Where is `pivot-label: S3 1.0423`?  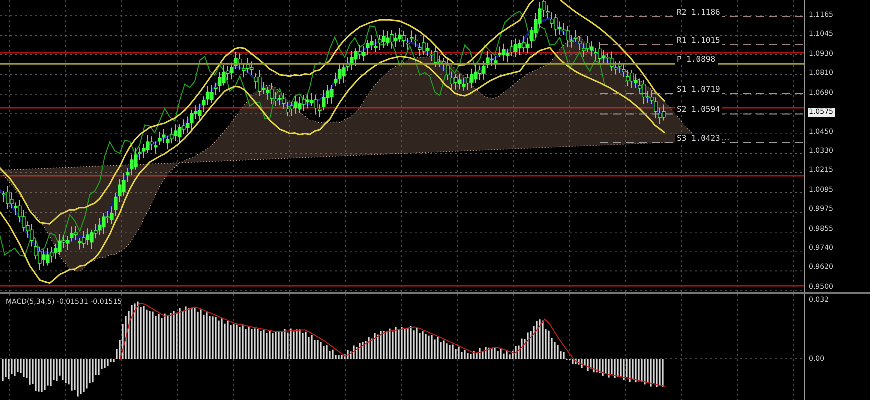 pivot-label: S3 1.0423 is located at coordinates (698, 139).